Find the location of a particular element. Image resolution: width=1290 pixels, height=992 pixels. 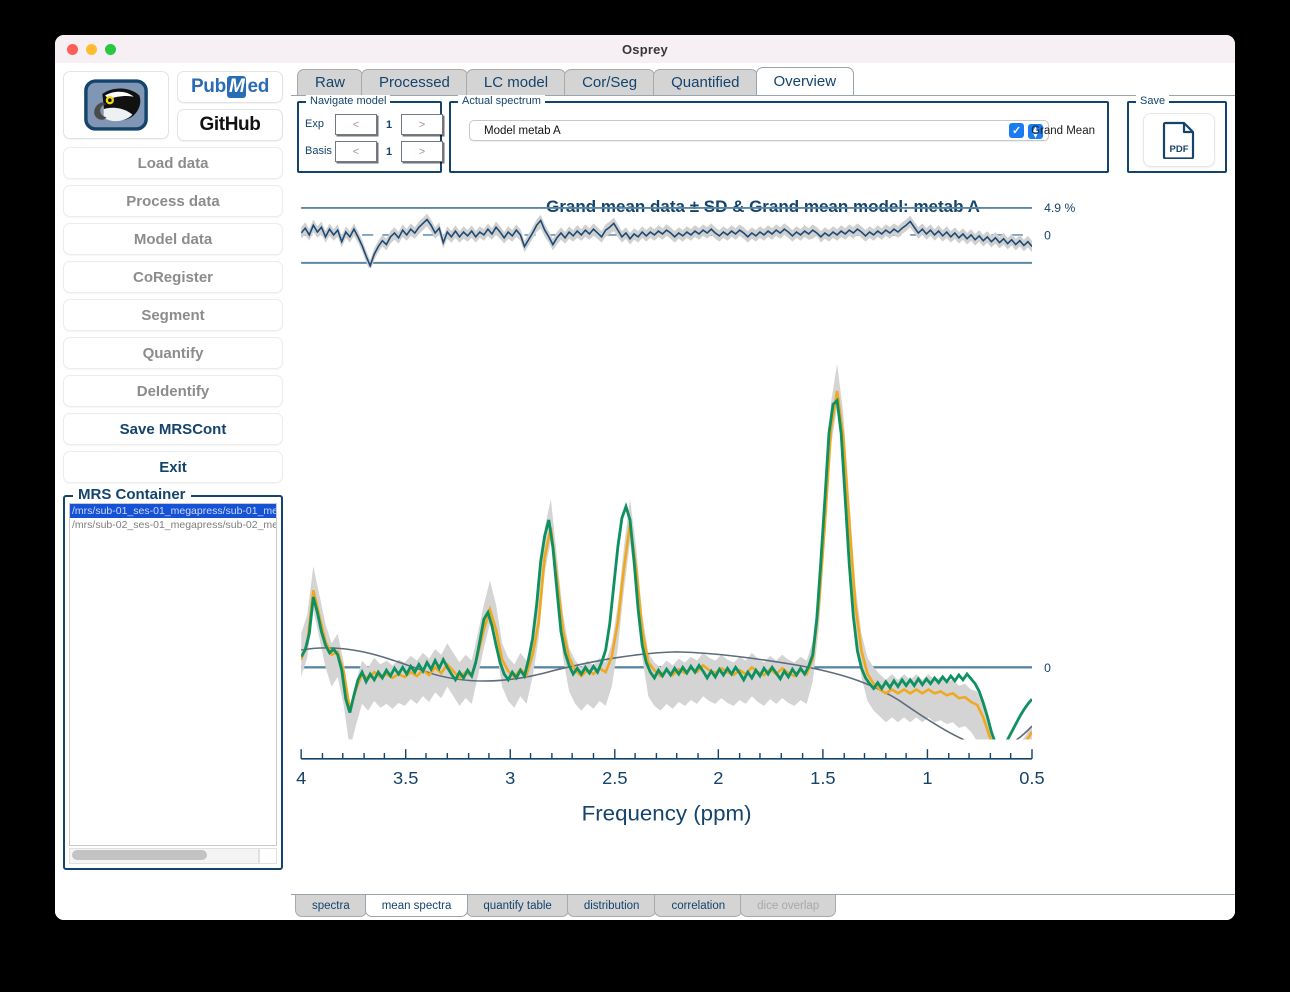

bottom-tab-spectra: spectra is located at coordinates (331, 906).